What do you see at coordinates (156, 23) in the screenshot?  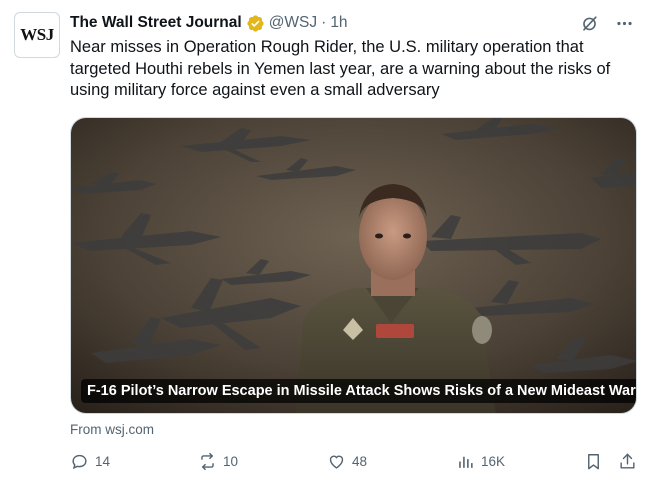 I see `author-display-name: The Wall Street Journal` at bounding box center [156, 23].